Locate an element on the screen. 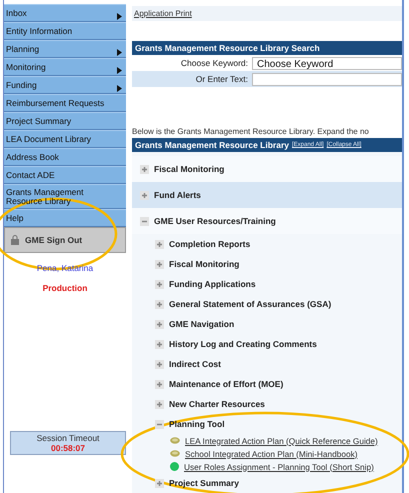 The width and height of the screenshot is (409, 493). tree-folder-label: Funding Applications is located at coordinates (212, 284).